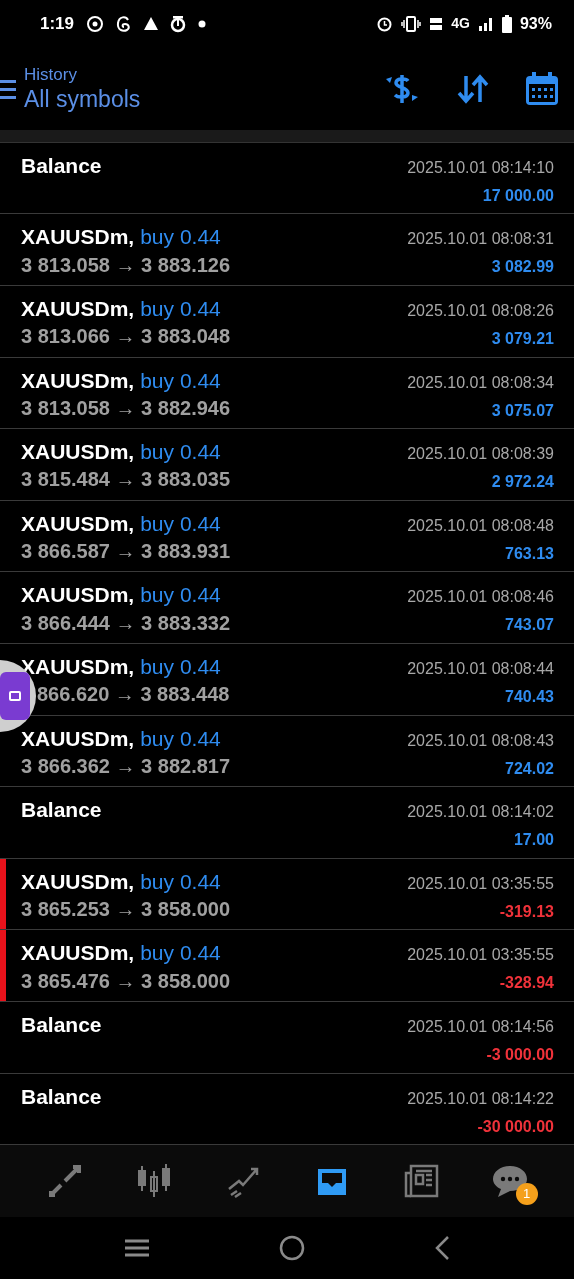 Image resolution: width=574 pixels, height=1279 pixels. I want to click on price-range: 3 865.476 → 3 858.000, so click(126, 981).